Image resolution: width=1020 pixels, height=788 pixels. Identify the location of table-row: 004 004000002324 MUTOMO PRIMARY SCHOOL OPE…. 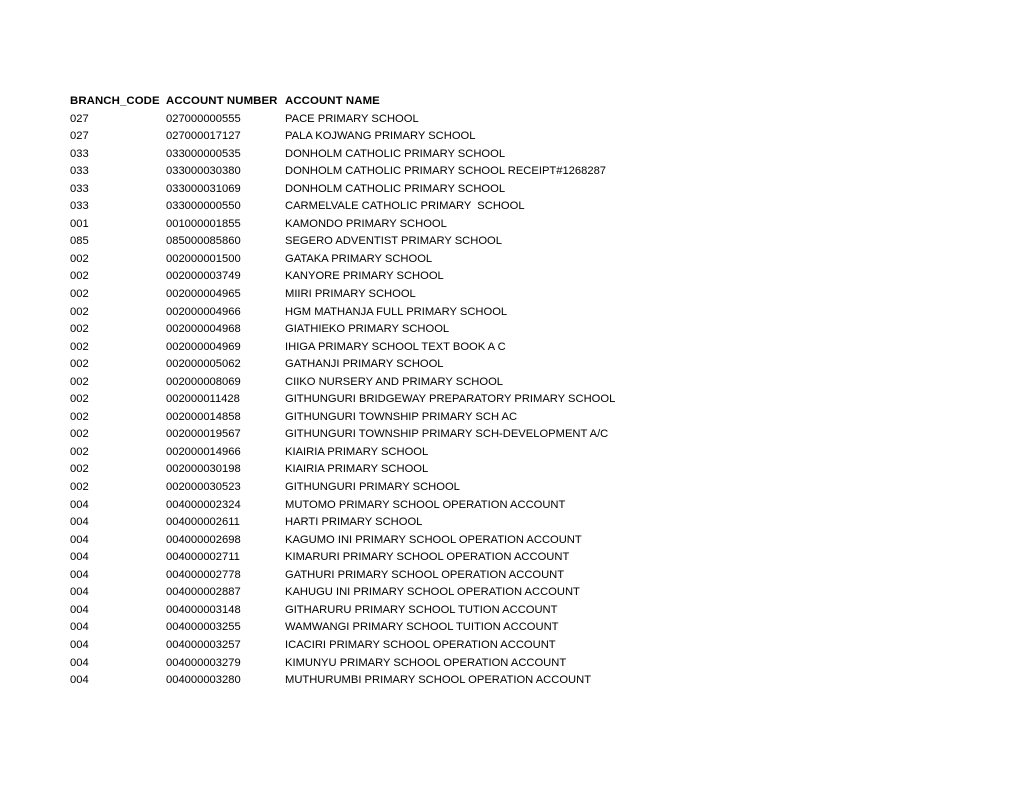
(500, 506).